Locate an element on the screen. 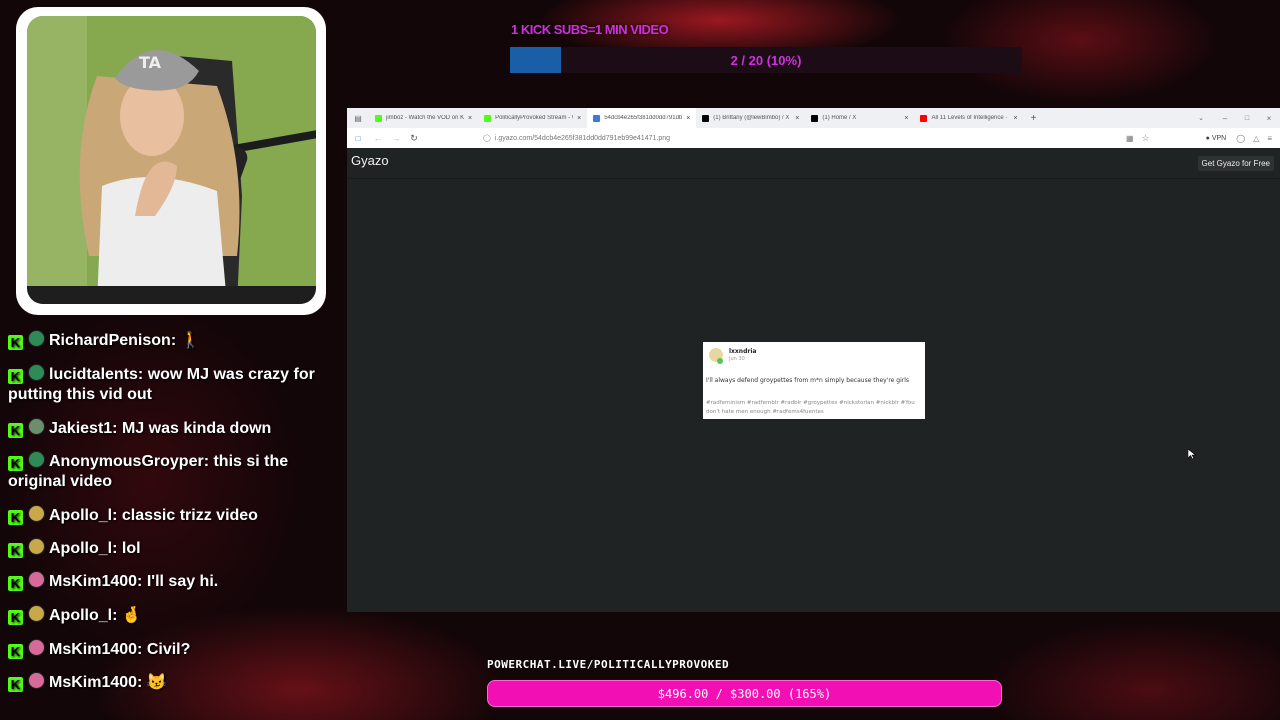 The width and height of the screenshot is (1280, 720). post-username: lxxndria is located at coordinates (743, 351).